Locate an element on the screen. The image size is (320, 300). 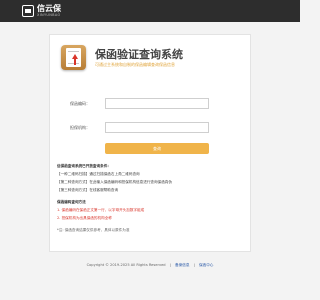
page-subtitle: 可通过主系统和自制的保函编辑查询保函信息 is located at coordinates (135, 64).